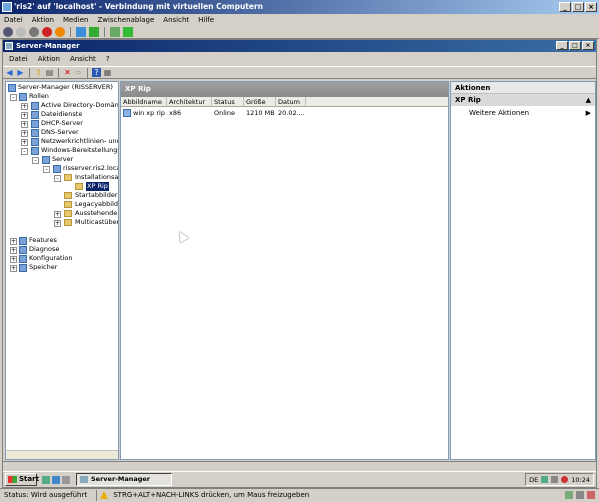 The width and height of the screenshot is (599, 502). Describe the element at coordinates (128, 31) in the screenshot. I see `revert-icon` at that location.